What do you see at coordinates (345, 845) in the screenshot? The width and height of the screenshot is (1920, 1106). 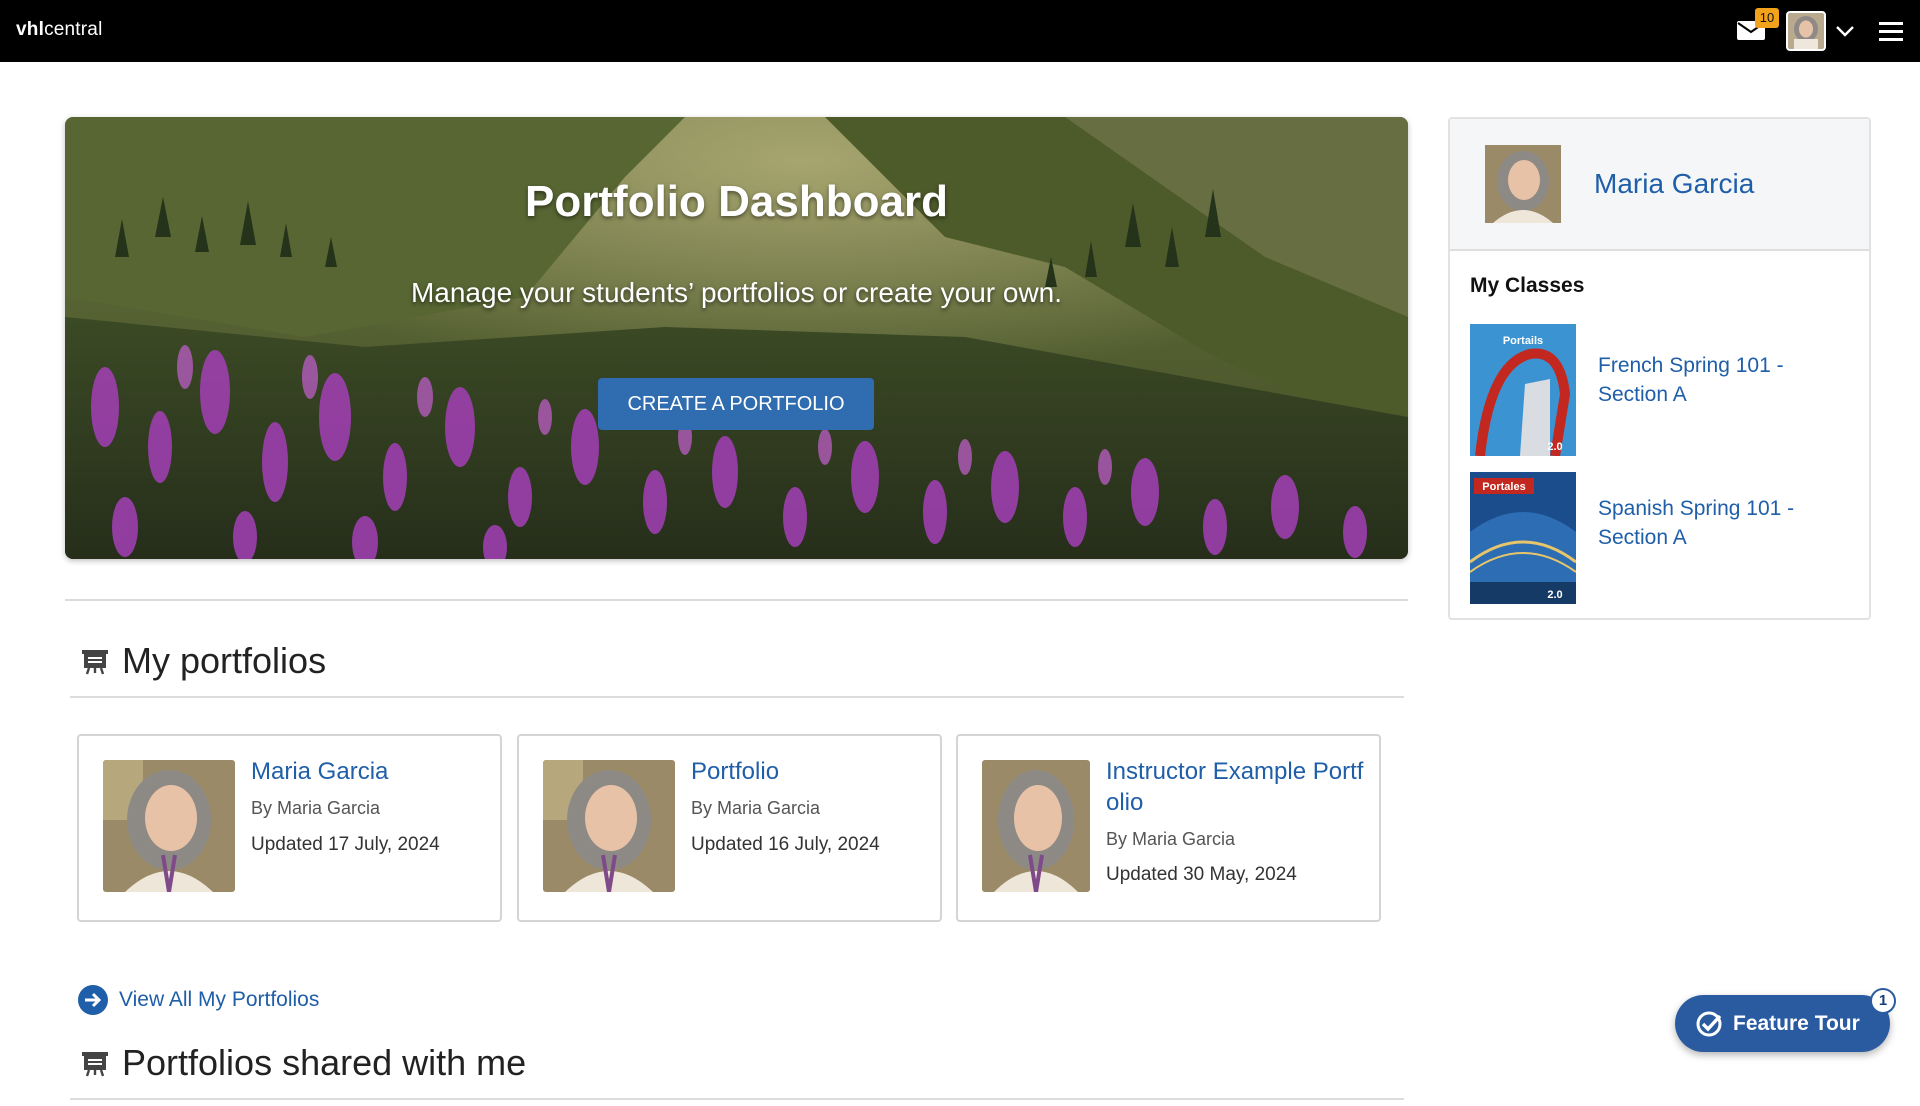 I see `portfolio-updated-date: Updated 17 July, 2024` at bounding box center [345, 845].